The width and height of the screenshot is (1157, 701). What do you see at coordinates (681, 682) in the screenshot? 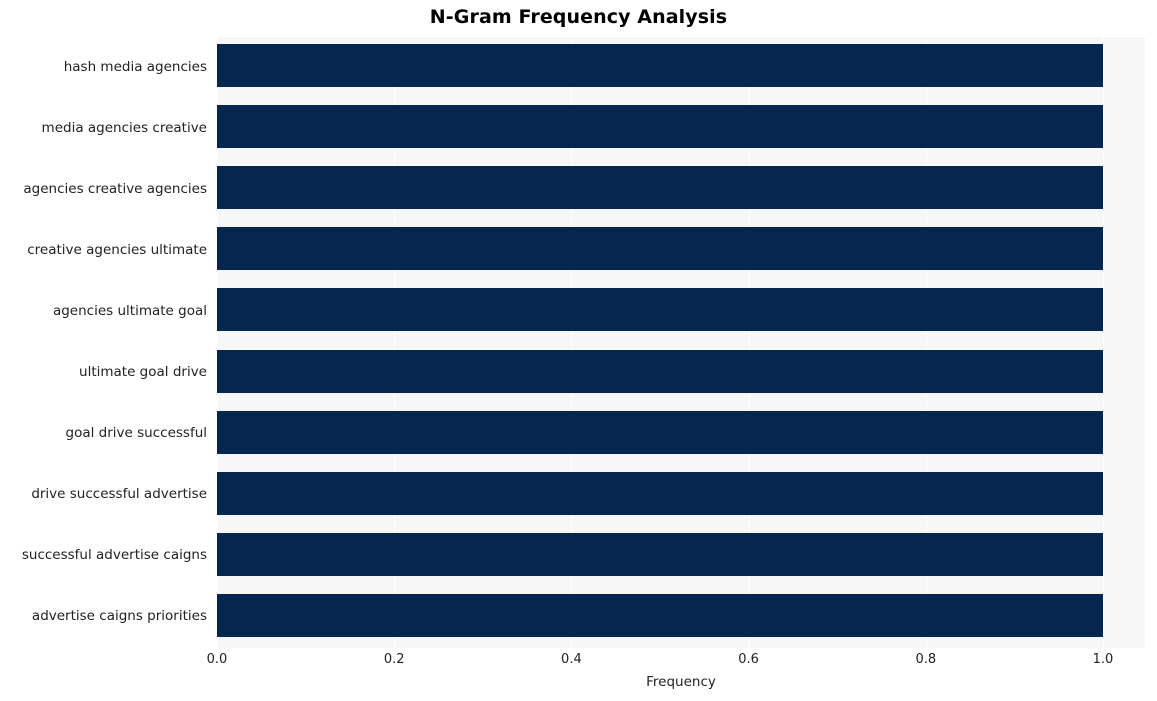
I see `x-axis-label: Frequency` at bounding box center [681, 682].